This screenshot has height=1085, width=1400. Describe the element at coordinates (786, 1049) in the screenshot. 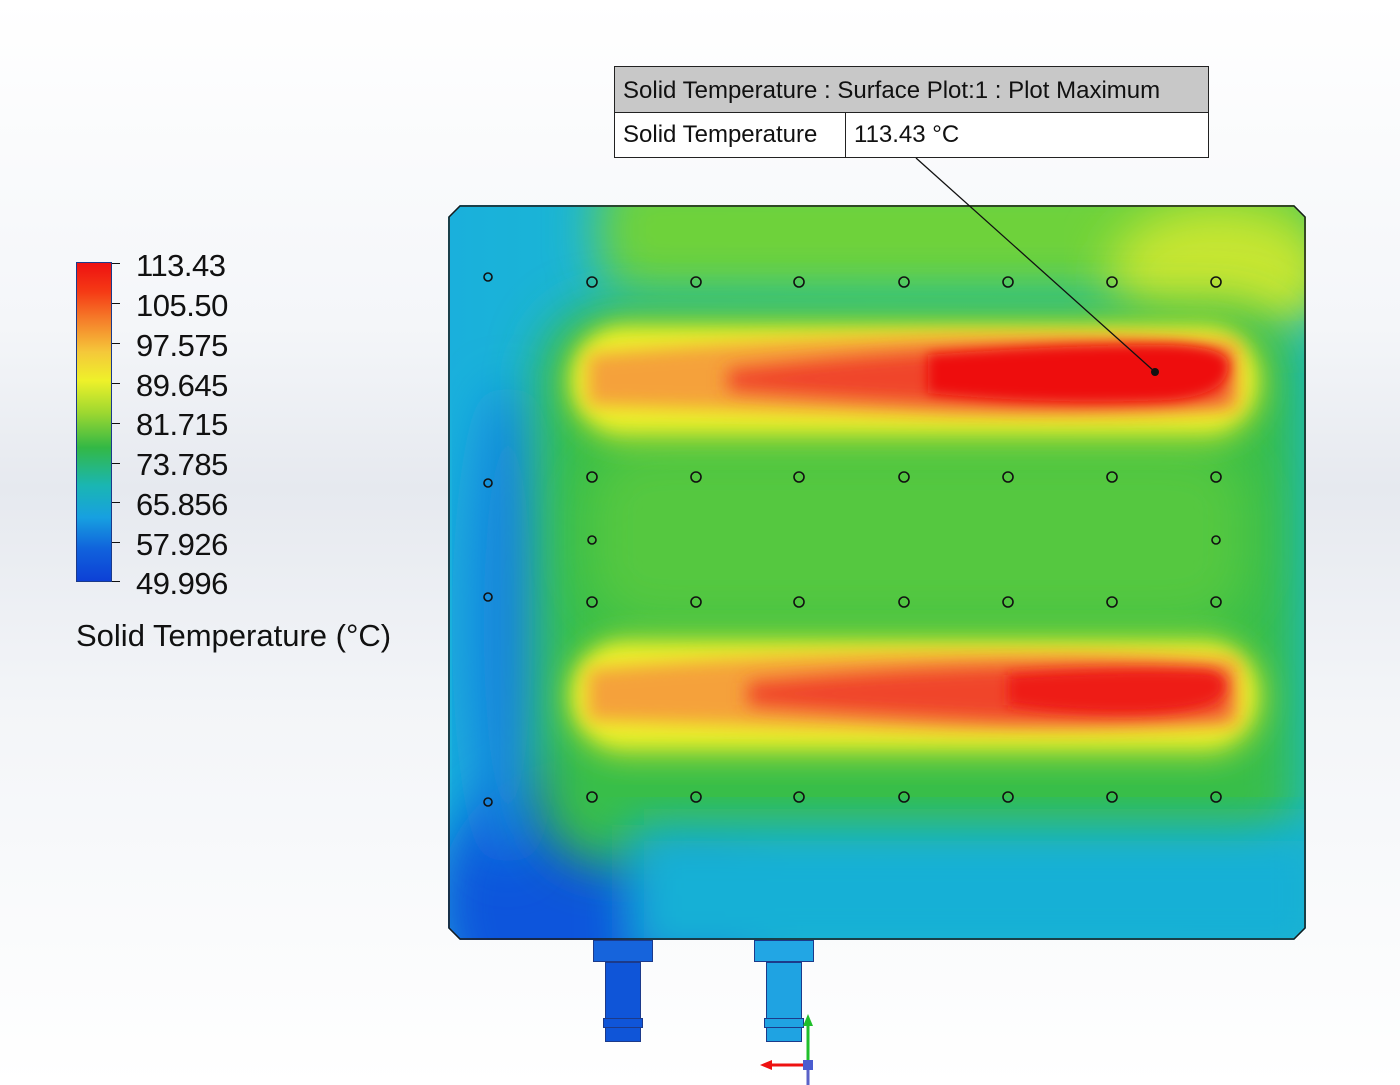

I see `coordinate-triad-icon` at that location.